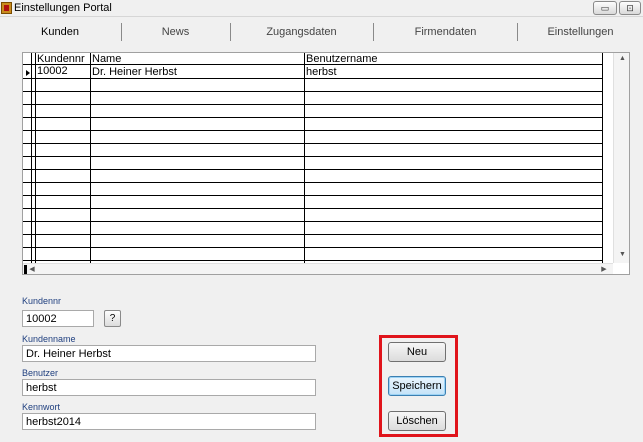 The image size is (643, 442). Describe the element at coordinates (169, 353) in the screenshot. I see `kundenname-field` at that location.